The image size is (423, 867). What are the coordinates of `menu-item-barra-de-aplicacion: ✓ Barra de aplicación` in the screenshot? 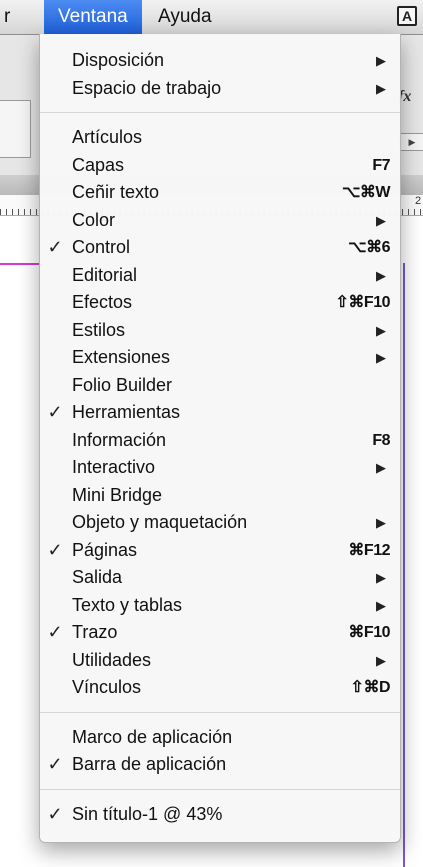 It's located at (220, 765).